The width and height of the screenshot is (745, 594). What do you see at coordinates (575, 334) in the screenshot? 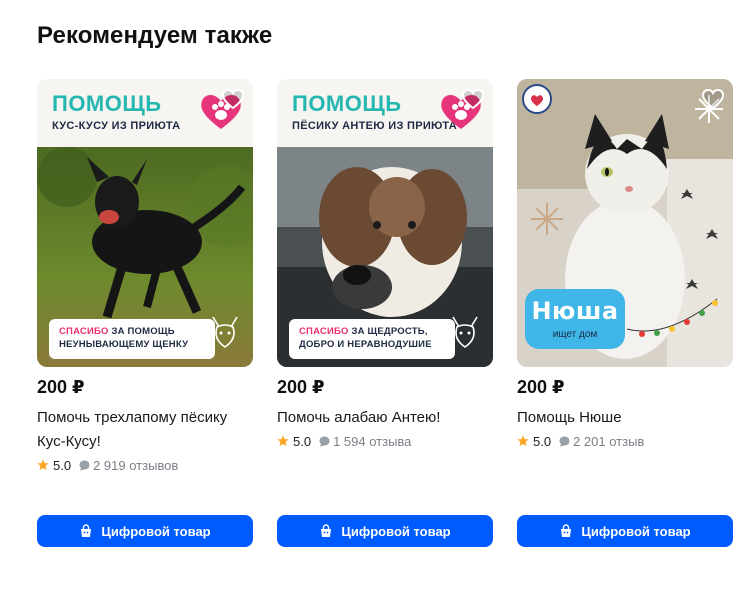
I see `cat-subtitle: ищет дом` at bounding box center [575, 334].